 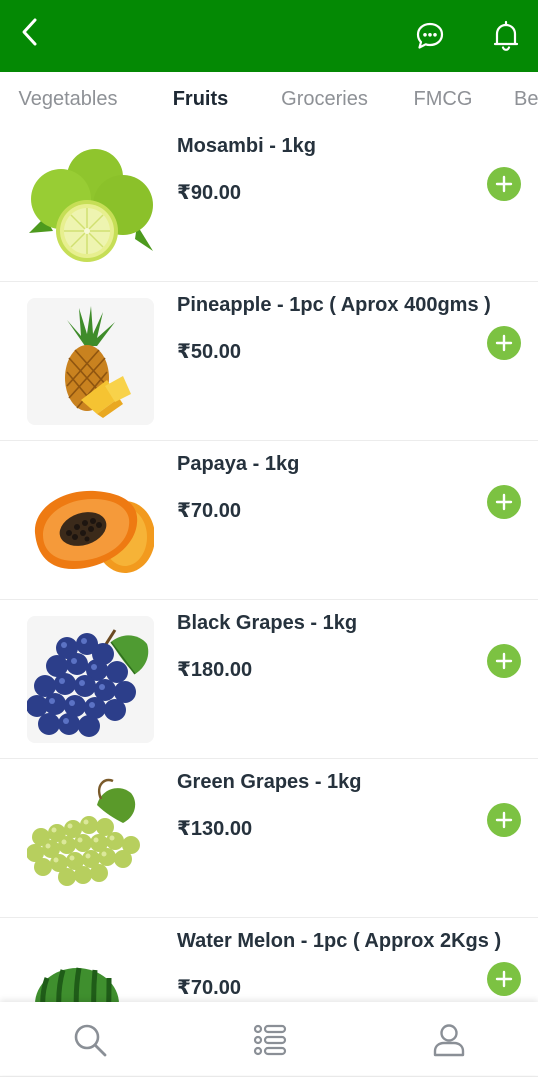 I want to click on green-grapes-image, so click(x=90, y=838).